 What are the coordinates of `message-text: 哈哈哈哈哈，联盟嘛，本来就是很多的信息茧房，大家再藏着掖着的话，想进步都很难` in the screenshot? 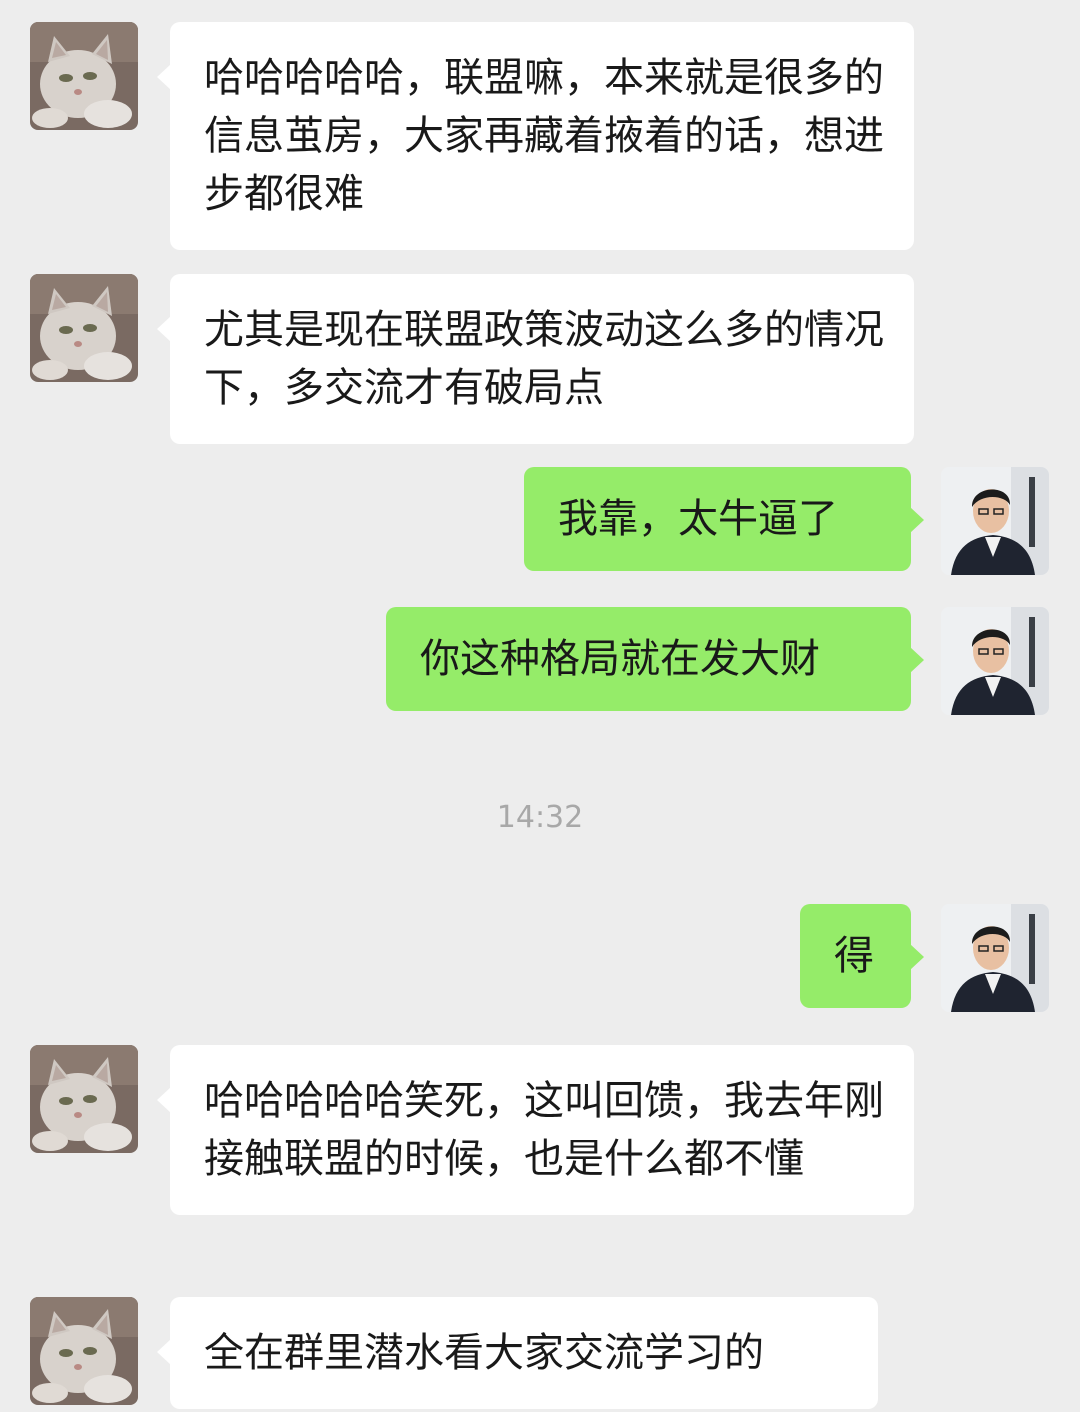 It's located at (544, 136).